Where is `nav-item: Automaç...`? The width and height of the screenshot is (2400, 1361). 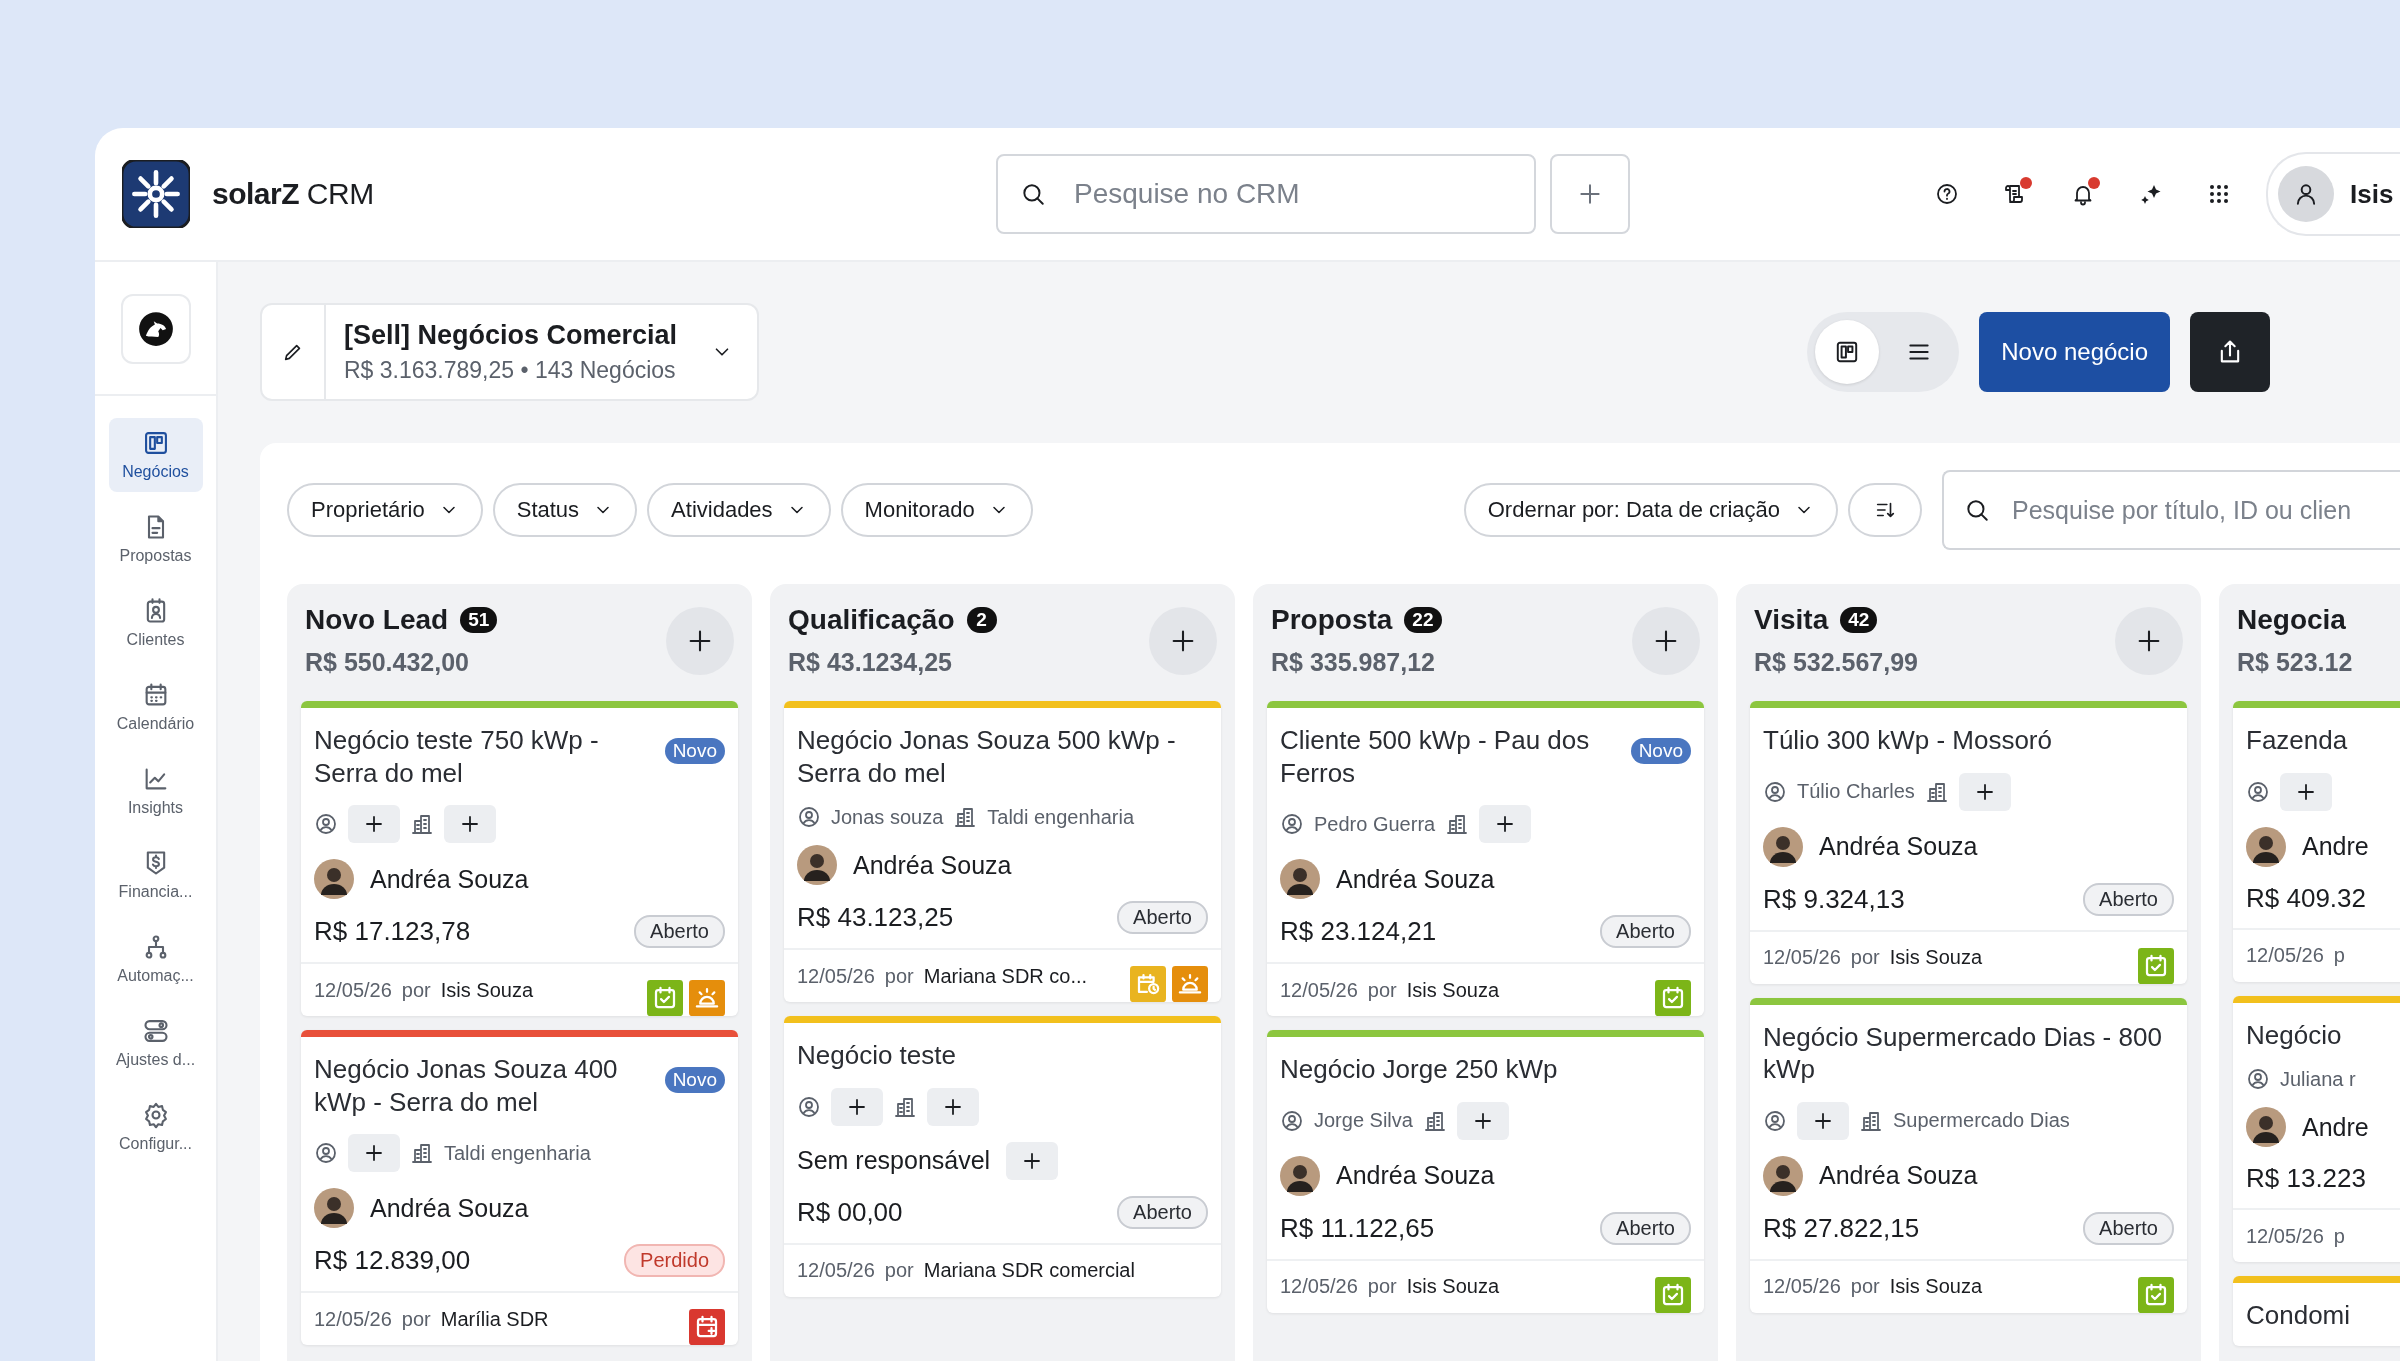
nav-item: Automaç... is located at coordinates (155, 959).